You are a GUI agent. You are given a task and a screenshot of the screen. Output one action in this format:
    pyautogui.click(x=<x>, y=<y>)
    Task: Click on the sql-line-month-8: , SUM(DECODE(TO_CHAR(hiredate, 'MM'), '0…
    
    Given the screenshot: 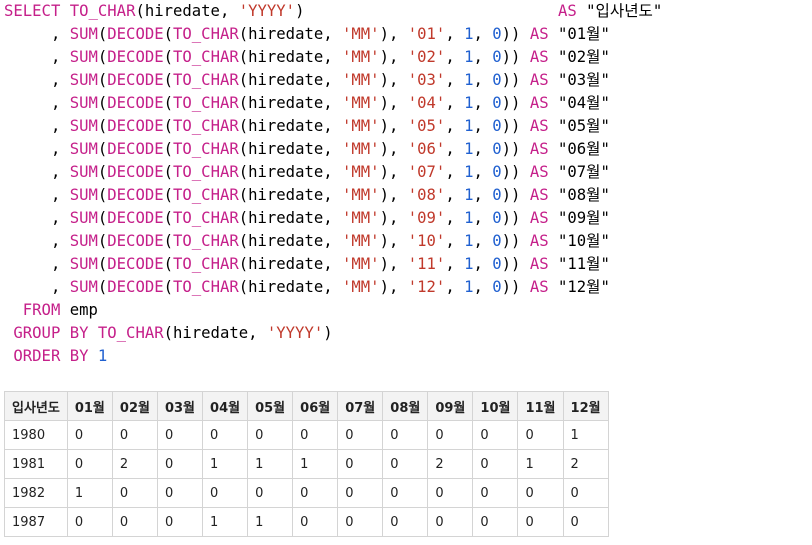 What is the action you would take?
    pyautogui.click(x=307, y=195)
    